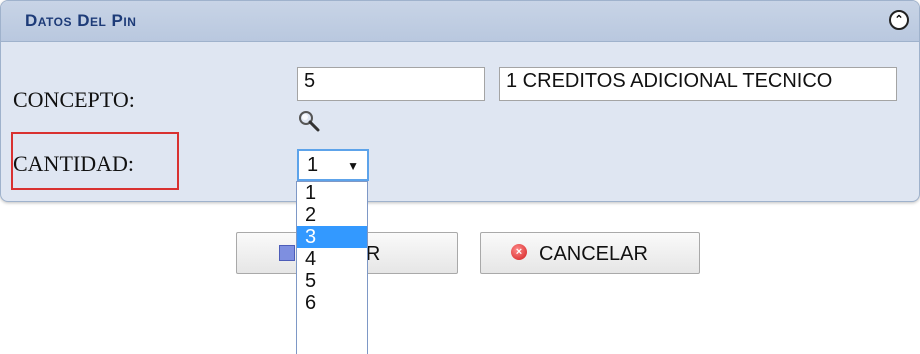 Image resolution: width=920 pixels, height=354 pixels. Describe the element at coordinates (81, 20) in the screenshot. I see `panel-title: Datos Del Pin` at that location.